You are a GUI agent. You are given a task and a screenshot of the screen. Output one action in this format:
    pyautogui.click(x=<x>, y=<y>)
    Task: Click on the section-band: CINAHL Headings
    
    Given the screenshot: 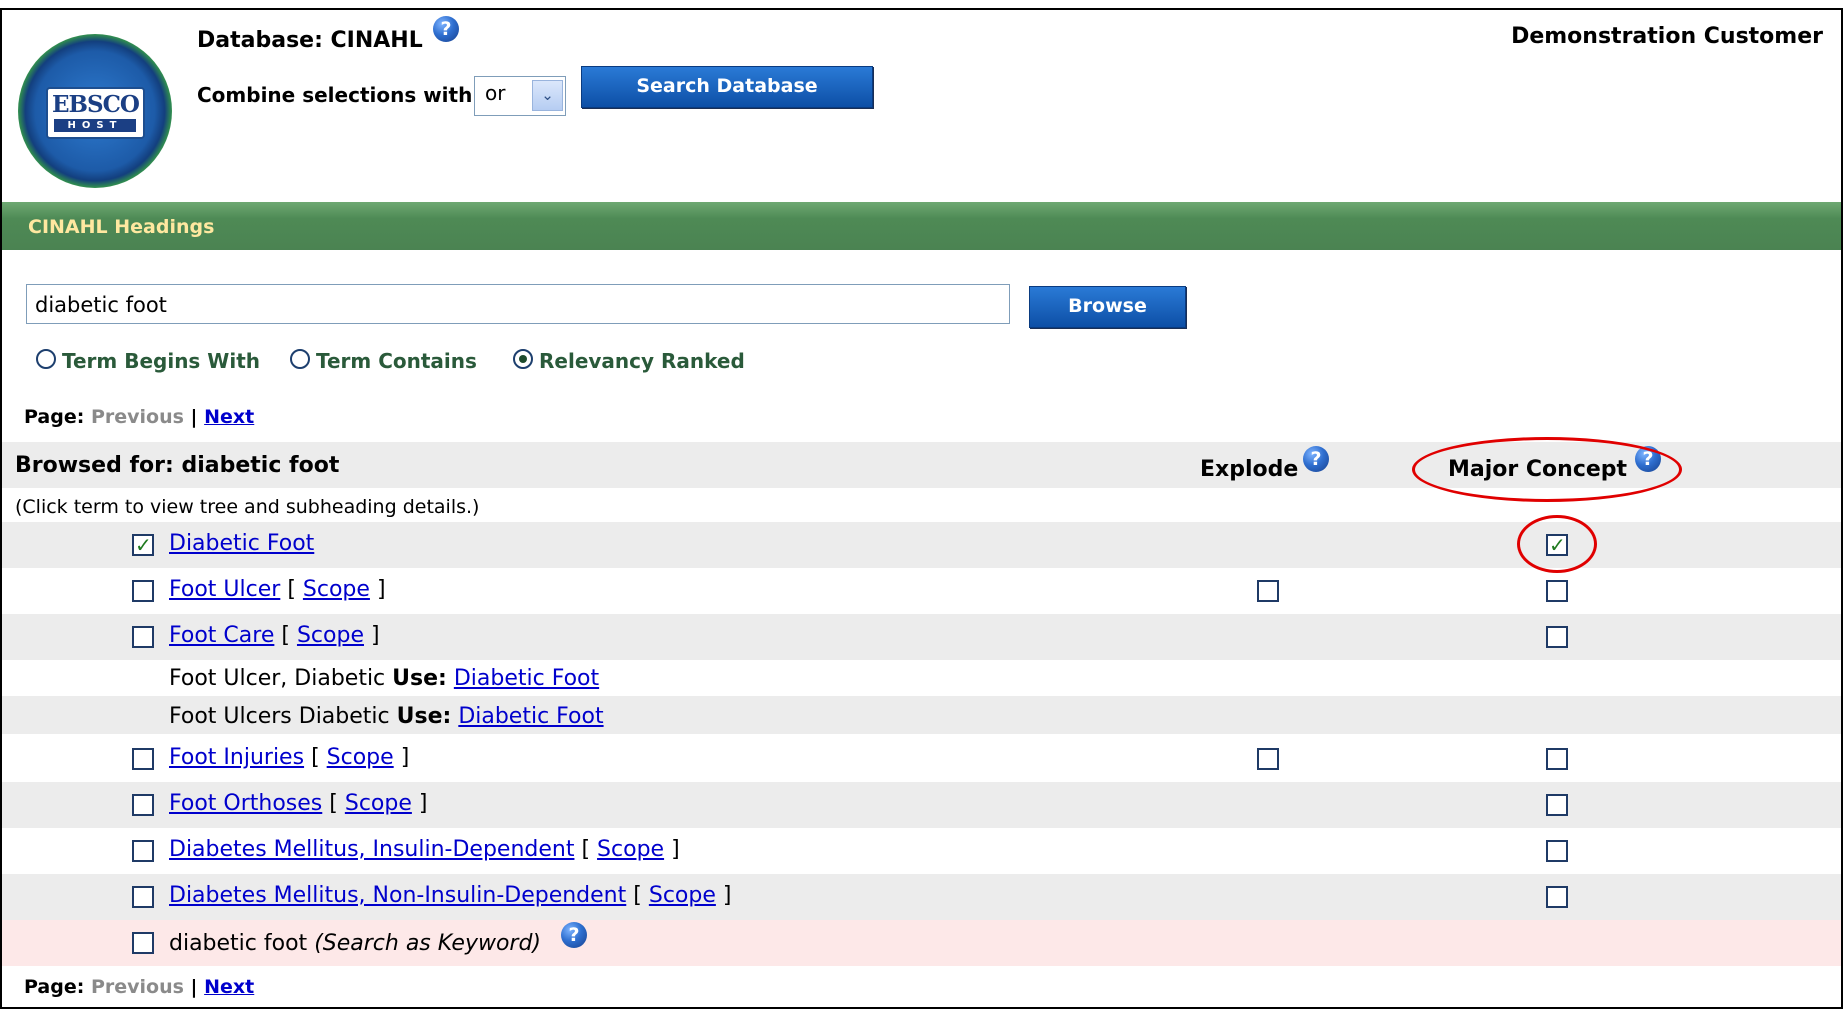 What is the action you would take?
    pyautogui.click(x=921, y=226)
    